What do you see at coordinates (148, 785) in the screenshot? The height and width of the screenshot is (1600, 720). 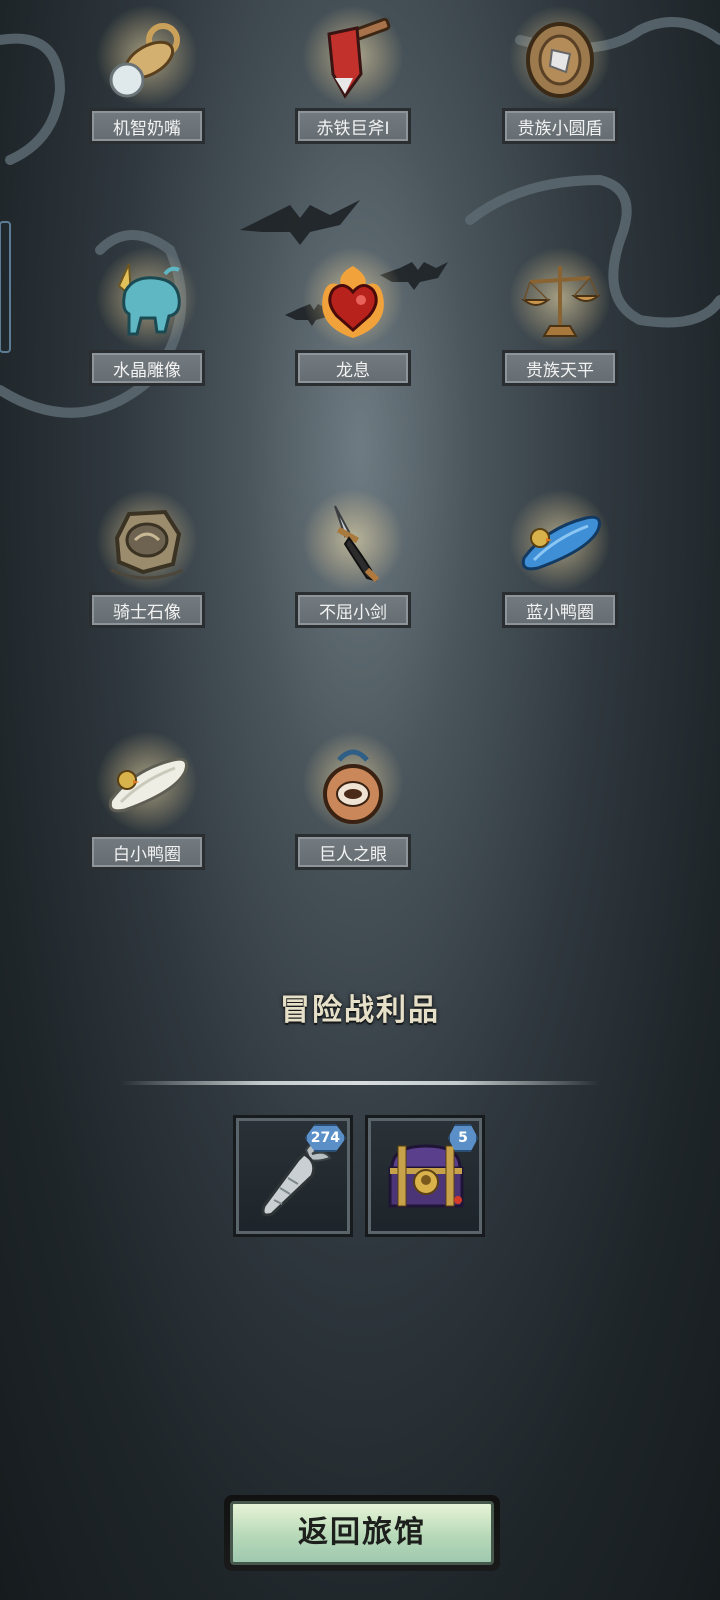 I see `white-duck-float-icon` at bounding box center [148, 785].